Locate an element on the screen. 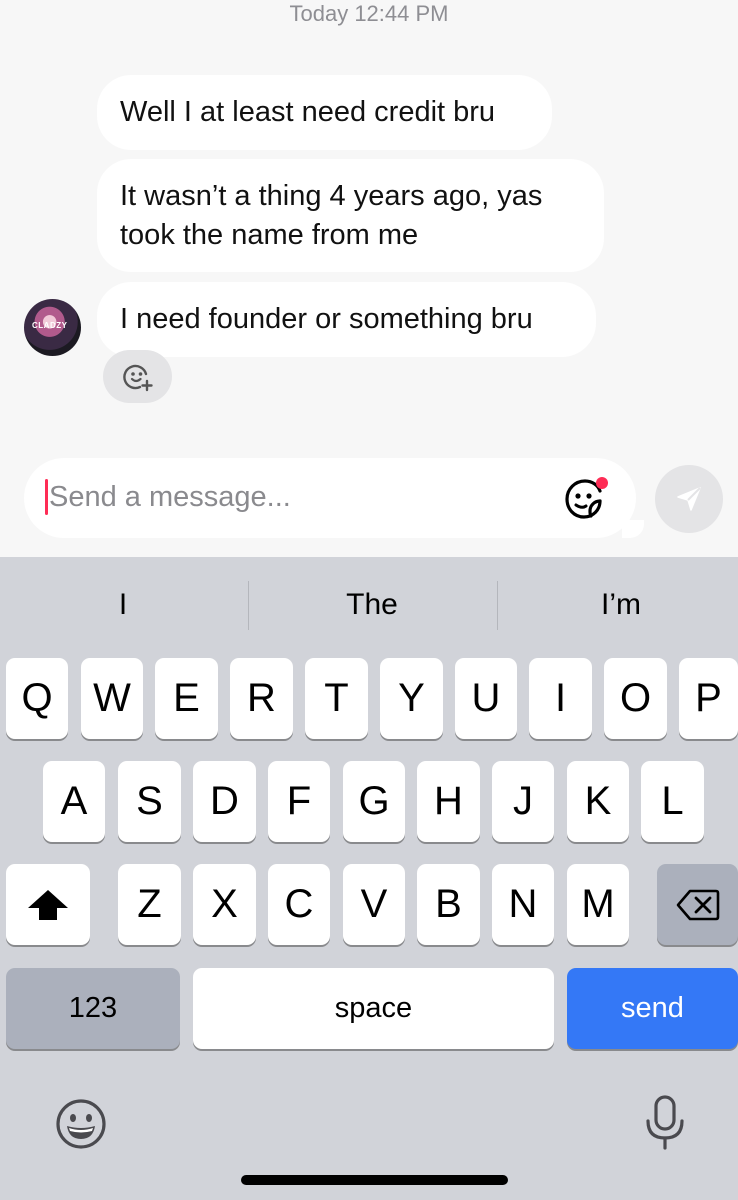  key: C is located at coordinates (299, 904).